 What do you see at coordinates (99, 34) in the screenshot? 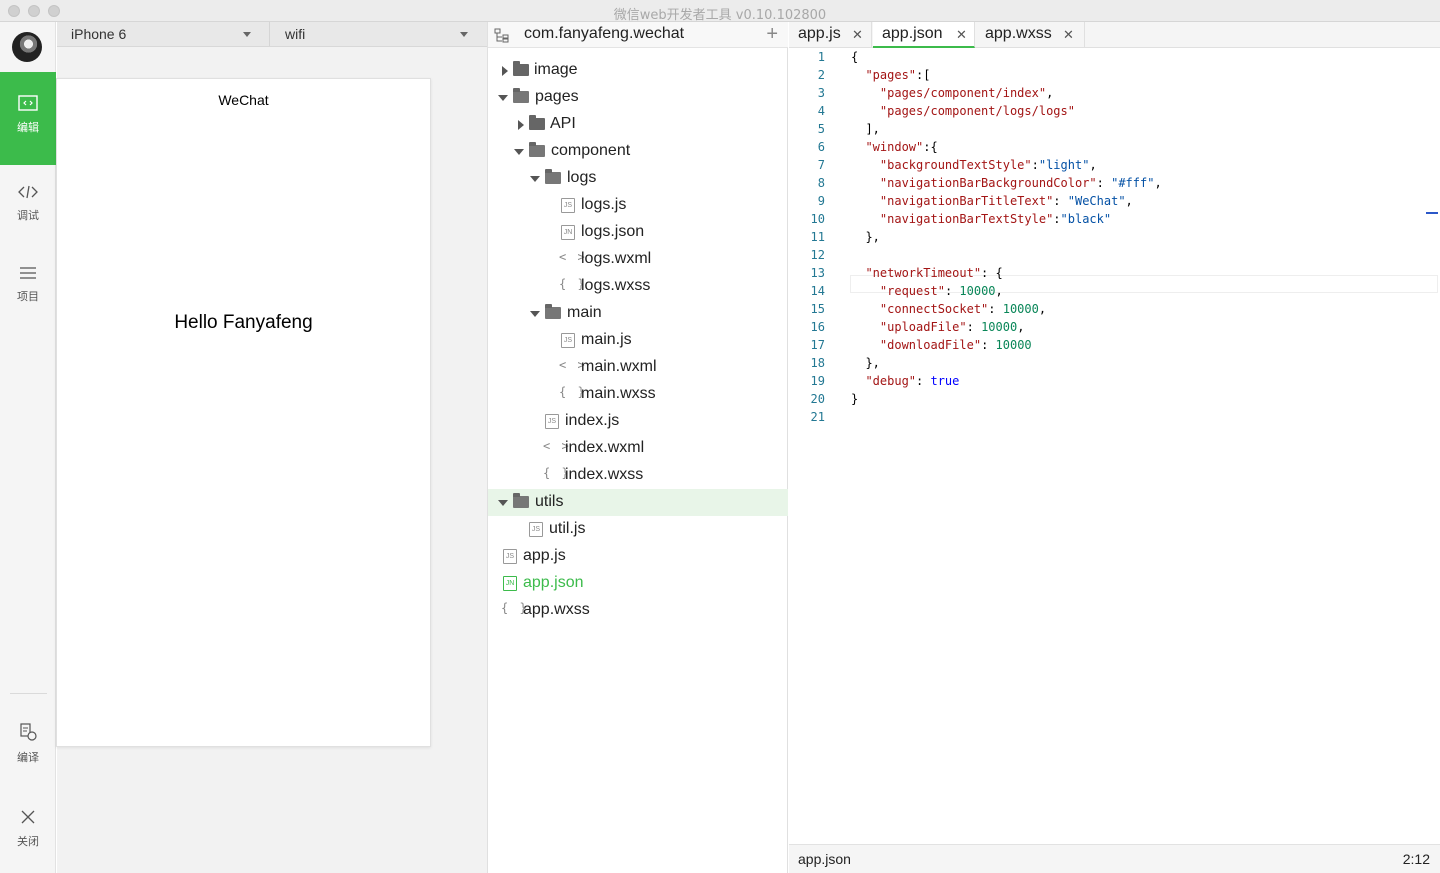
I see `device-select-value: iPhone 6` at bounding box center [99, 34].